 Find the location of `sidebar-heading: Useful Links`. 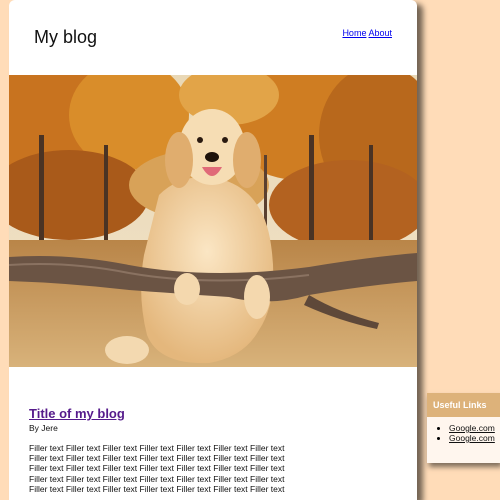

sidebar-heading: Useful Links is located at coordinates (463, 405).